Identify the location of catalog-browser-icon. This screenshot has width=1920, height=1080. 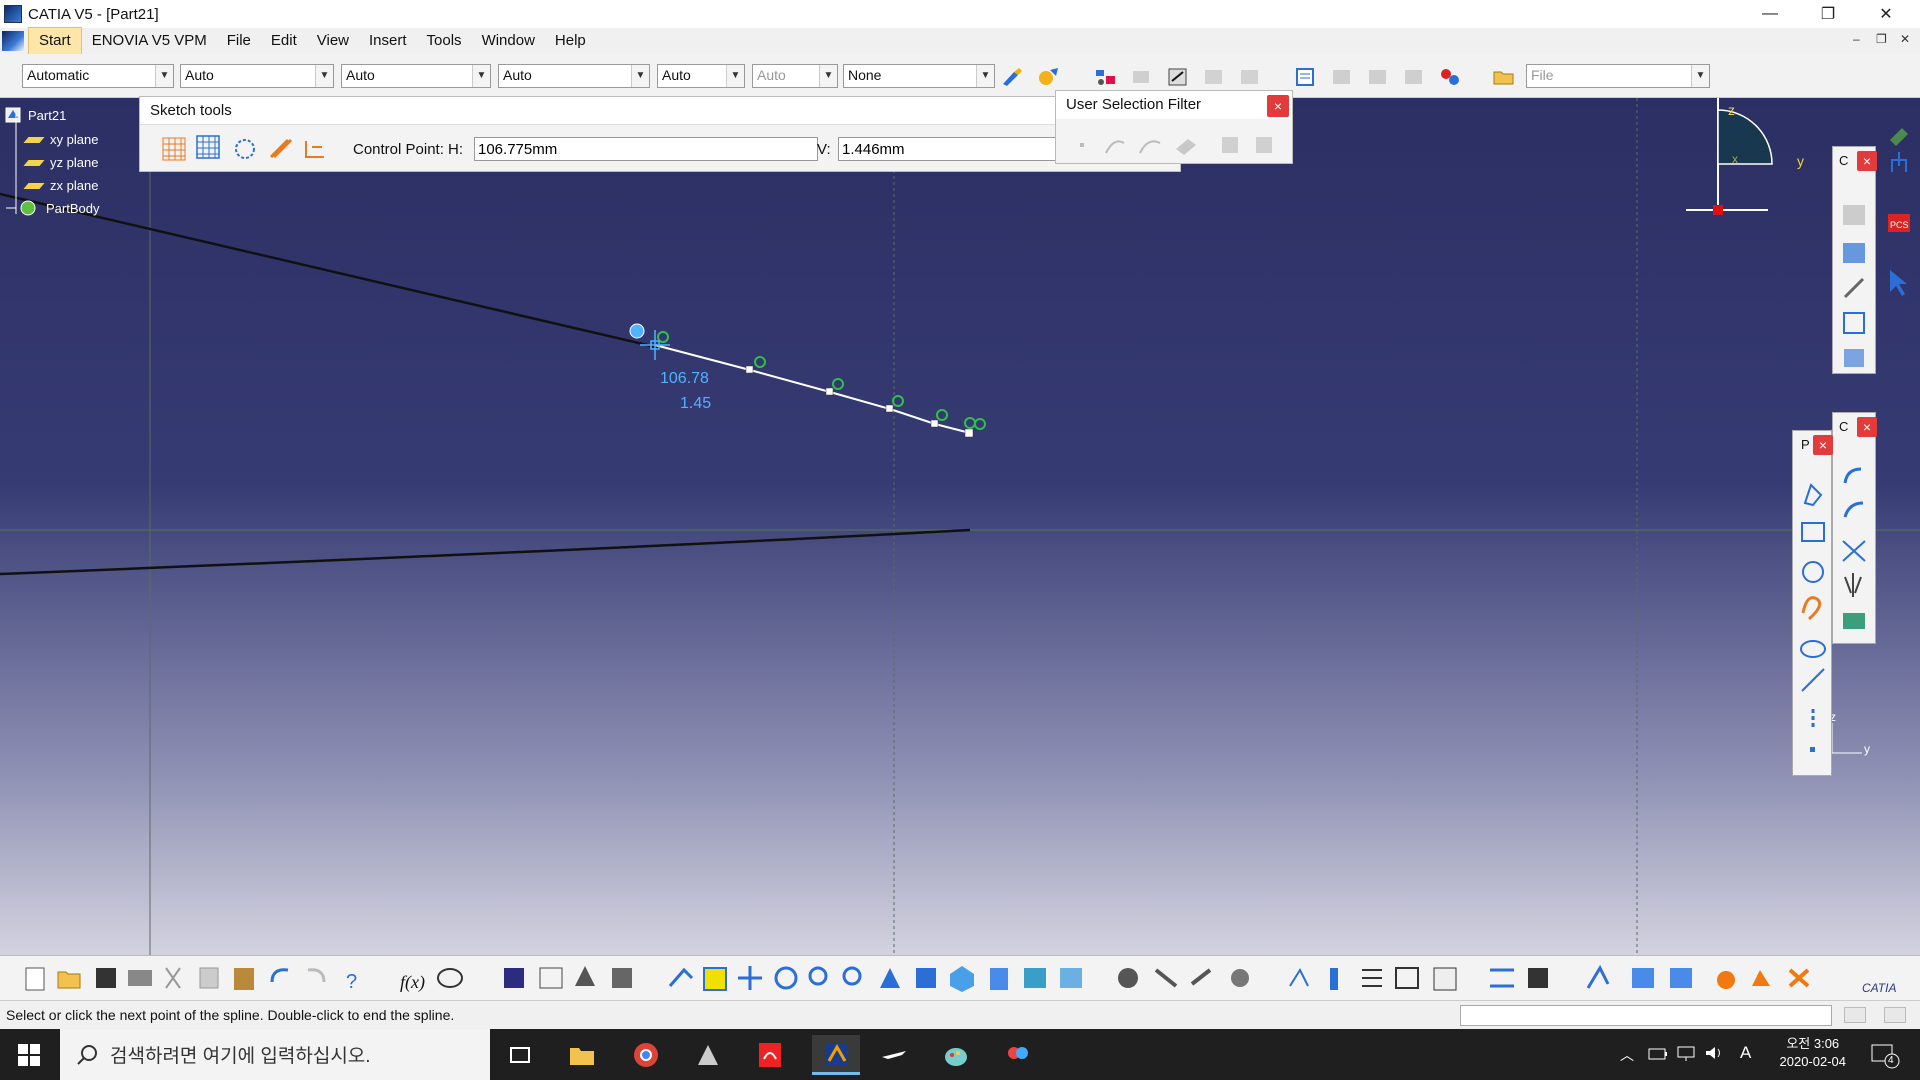
(1106, 77).